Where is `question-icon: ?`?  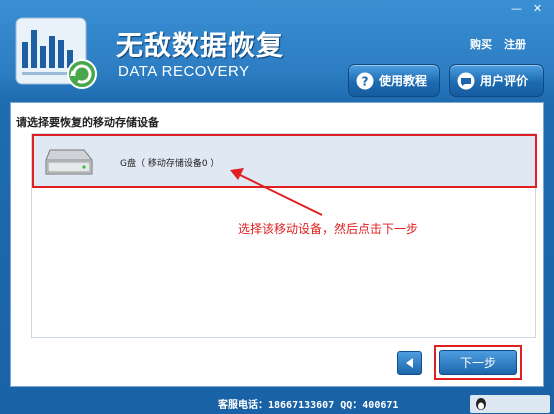 question-icon: ? is located at coordinates (365, 80).